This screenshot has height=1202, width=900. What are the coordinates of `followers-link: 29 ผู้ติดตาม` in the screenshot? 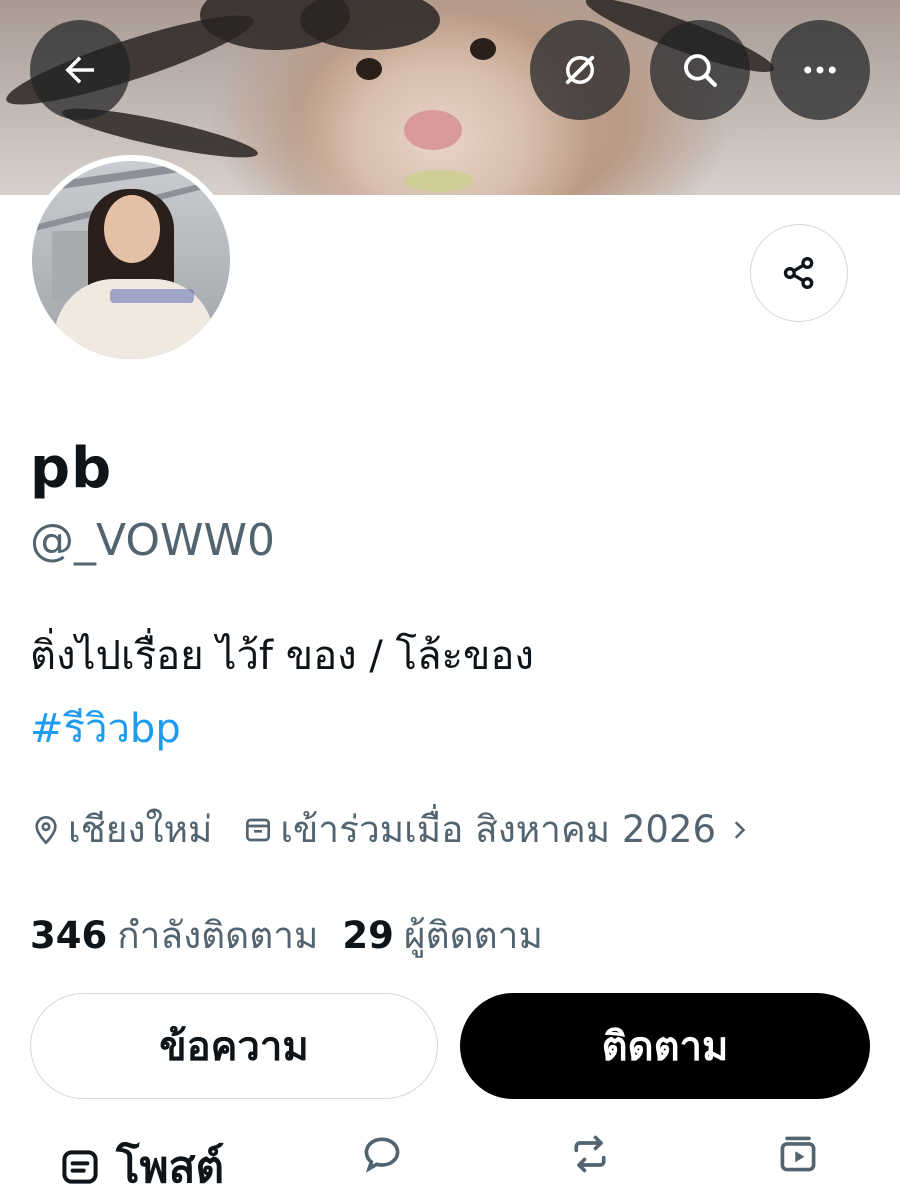 It's located at (442, 935).